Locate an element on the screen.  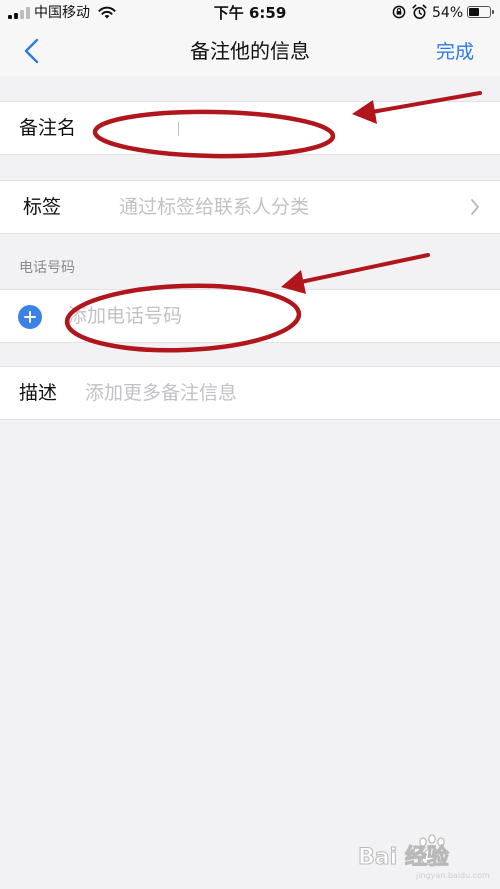
navigation-bar: 备注他的信息 完成 is located at coordinates (250, 51).